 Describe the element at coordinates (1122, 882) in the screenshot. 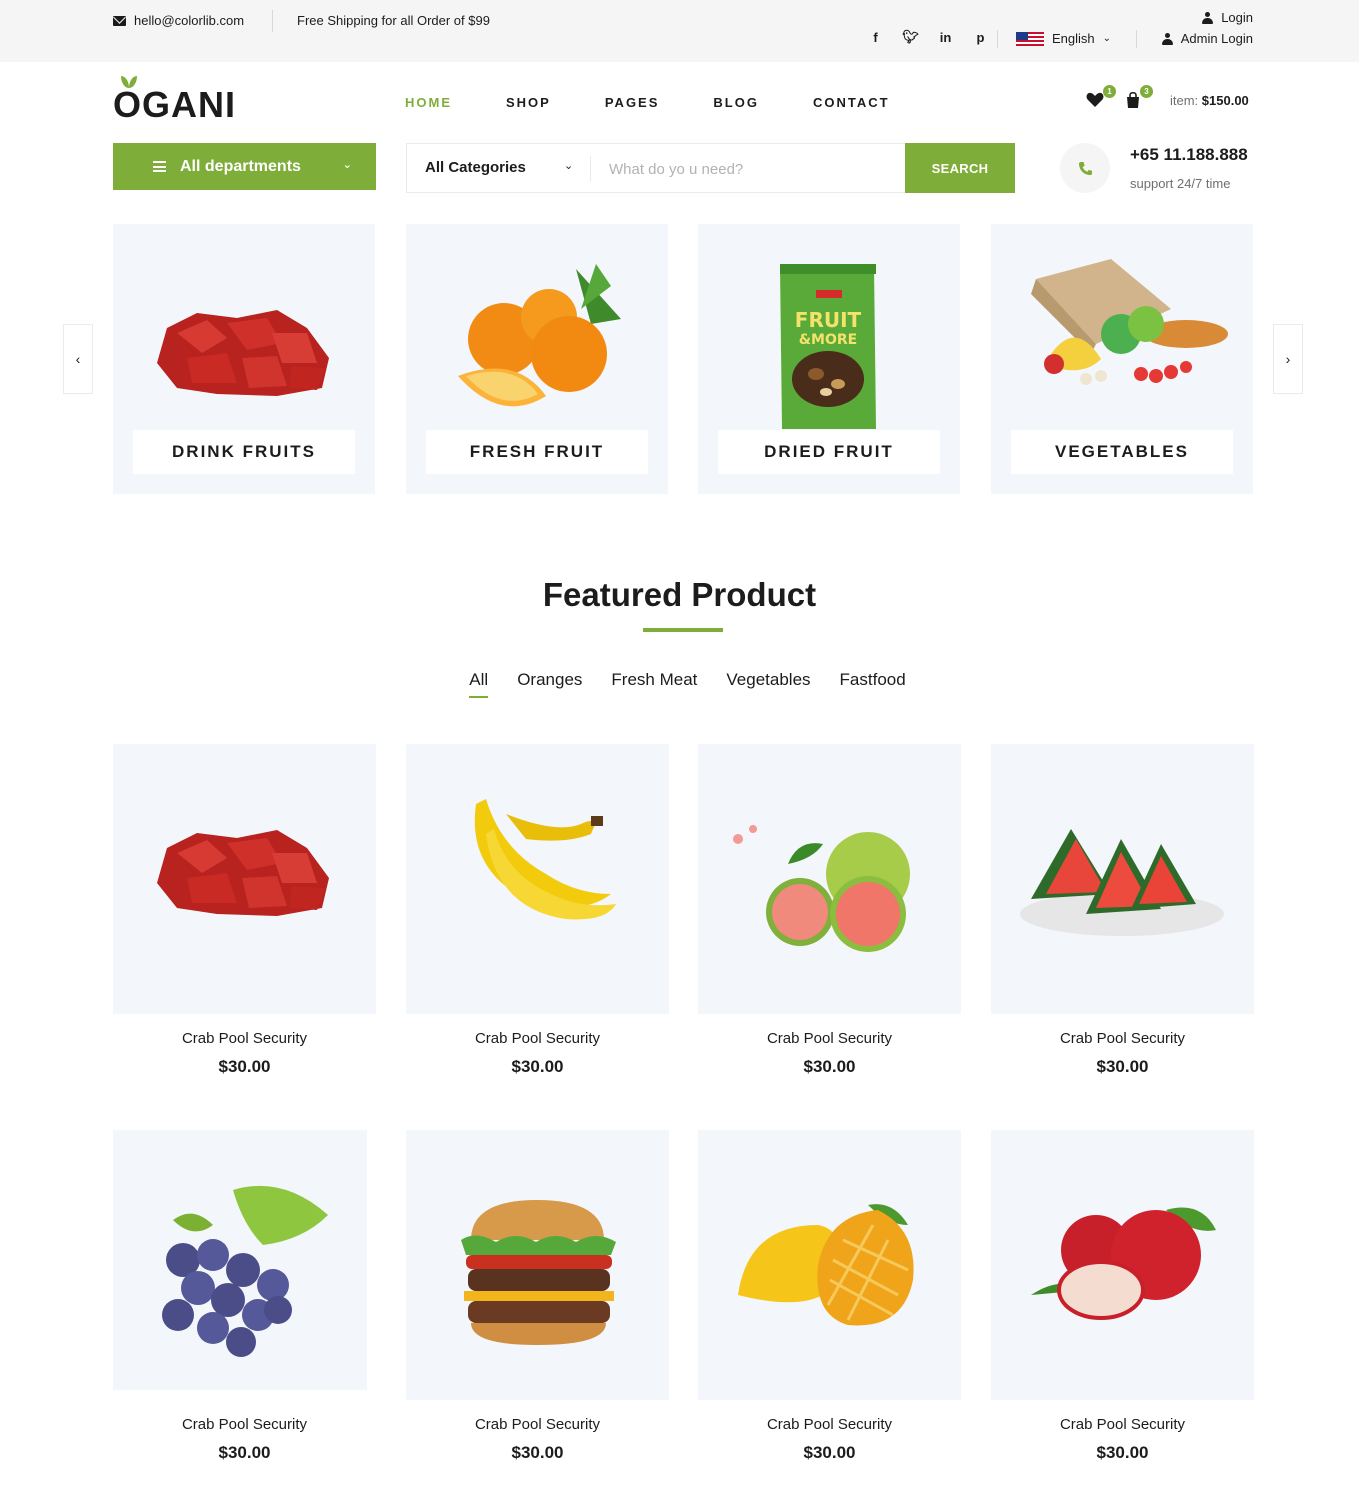

I see `watermelon-icon` at that location.